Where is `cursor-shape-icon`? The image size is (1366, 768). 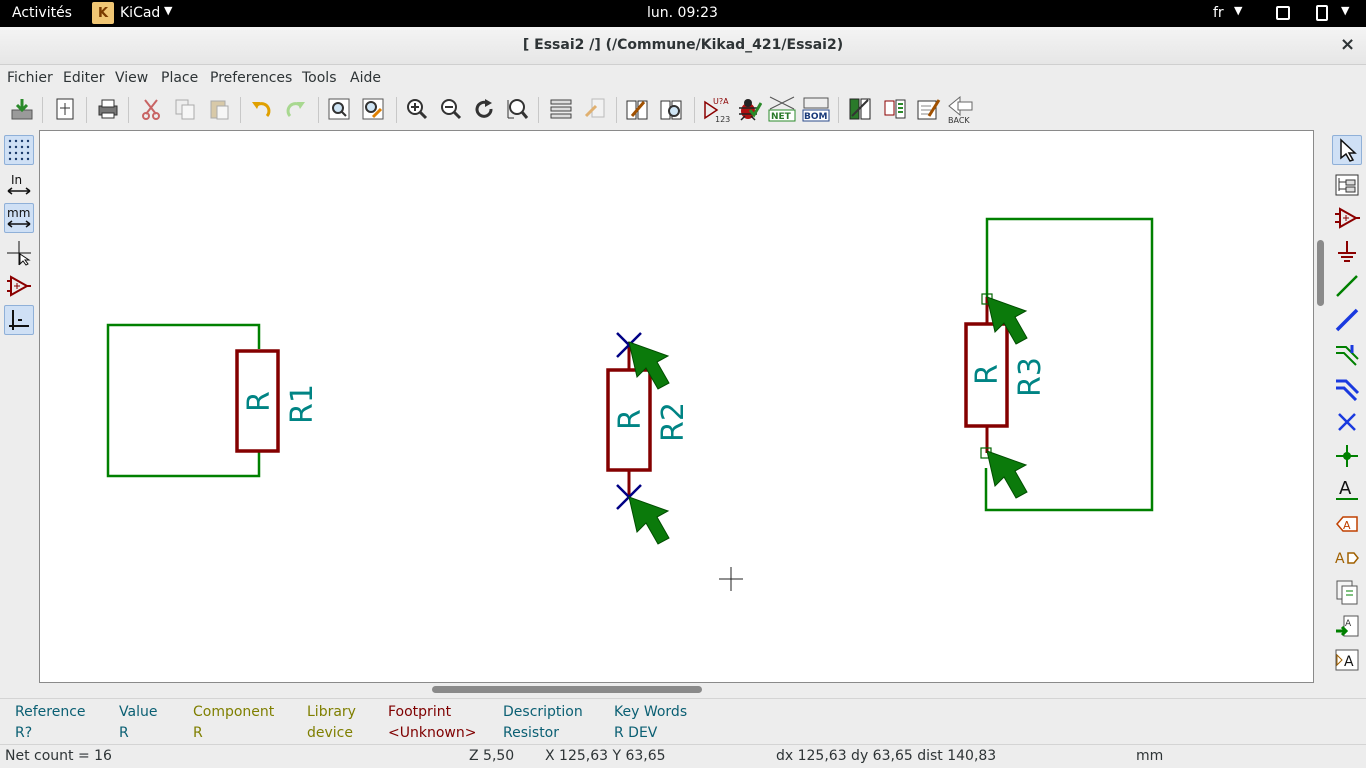
cursor-shape-icon is located at coordinates (19, 253).